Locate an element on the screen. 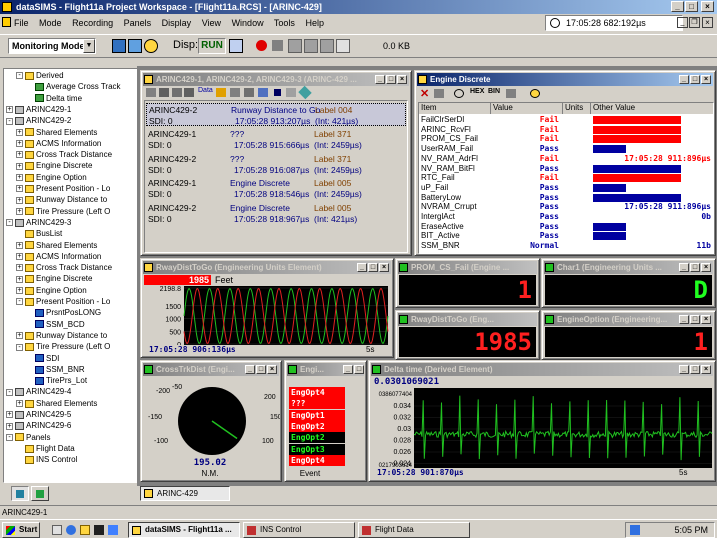  crosstrk-close: × is located at coordinates (272, 369).